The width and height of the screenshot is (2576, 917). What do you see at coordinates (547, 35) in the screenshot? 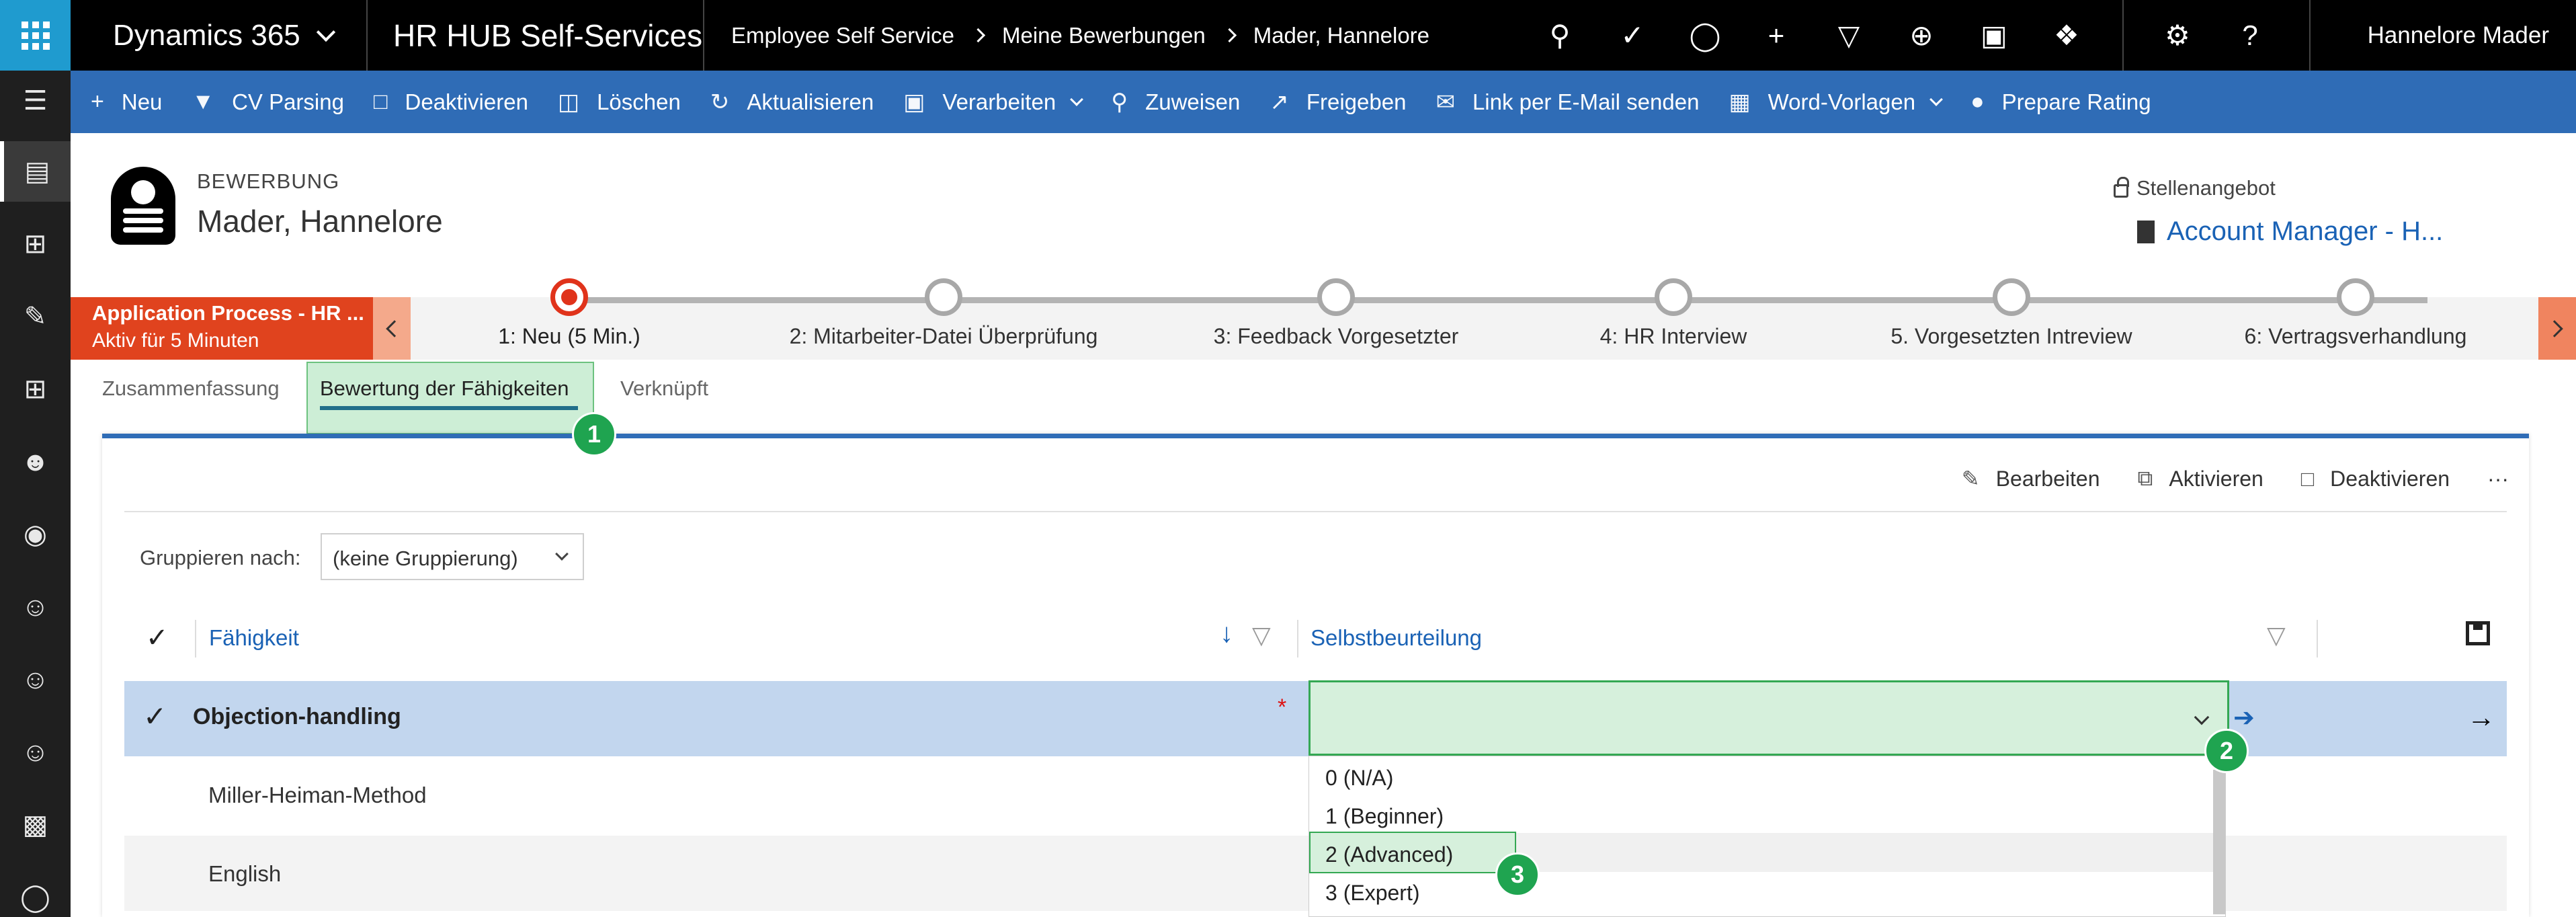
I see `module-name: HR HUB Self-Services` at bounding box center [547, 35].